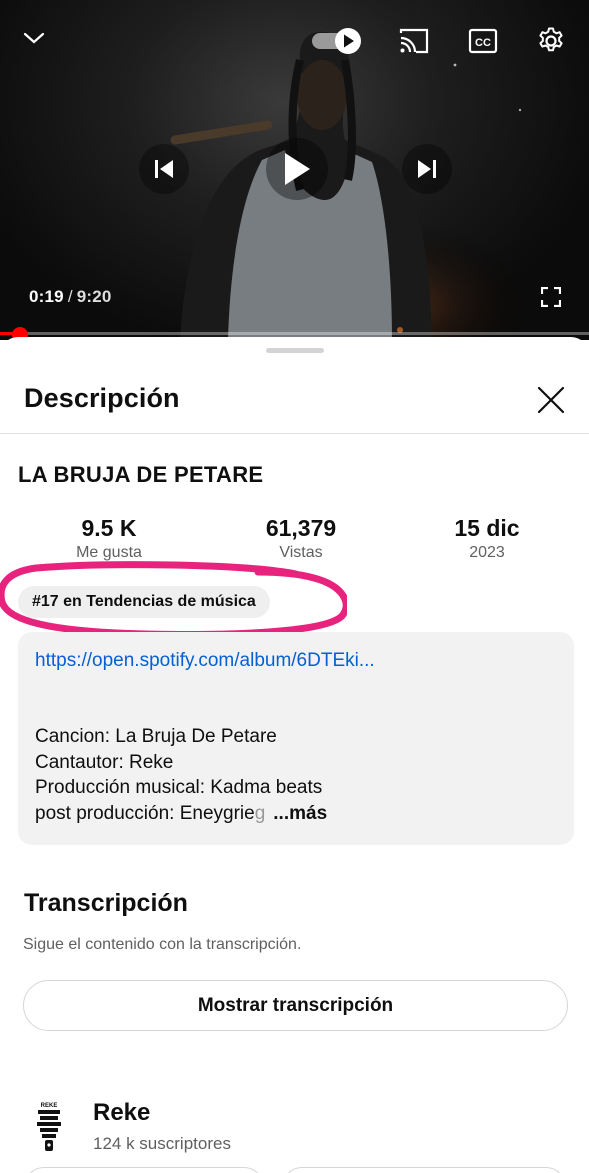 Image resolution: width=589 pixels, height=1173 pixels. Describe the element at coordinates (141, 474) in the screenshot. I see `video-title: LA BRUJA DE PETARE` at that location.